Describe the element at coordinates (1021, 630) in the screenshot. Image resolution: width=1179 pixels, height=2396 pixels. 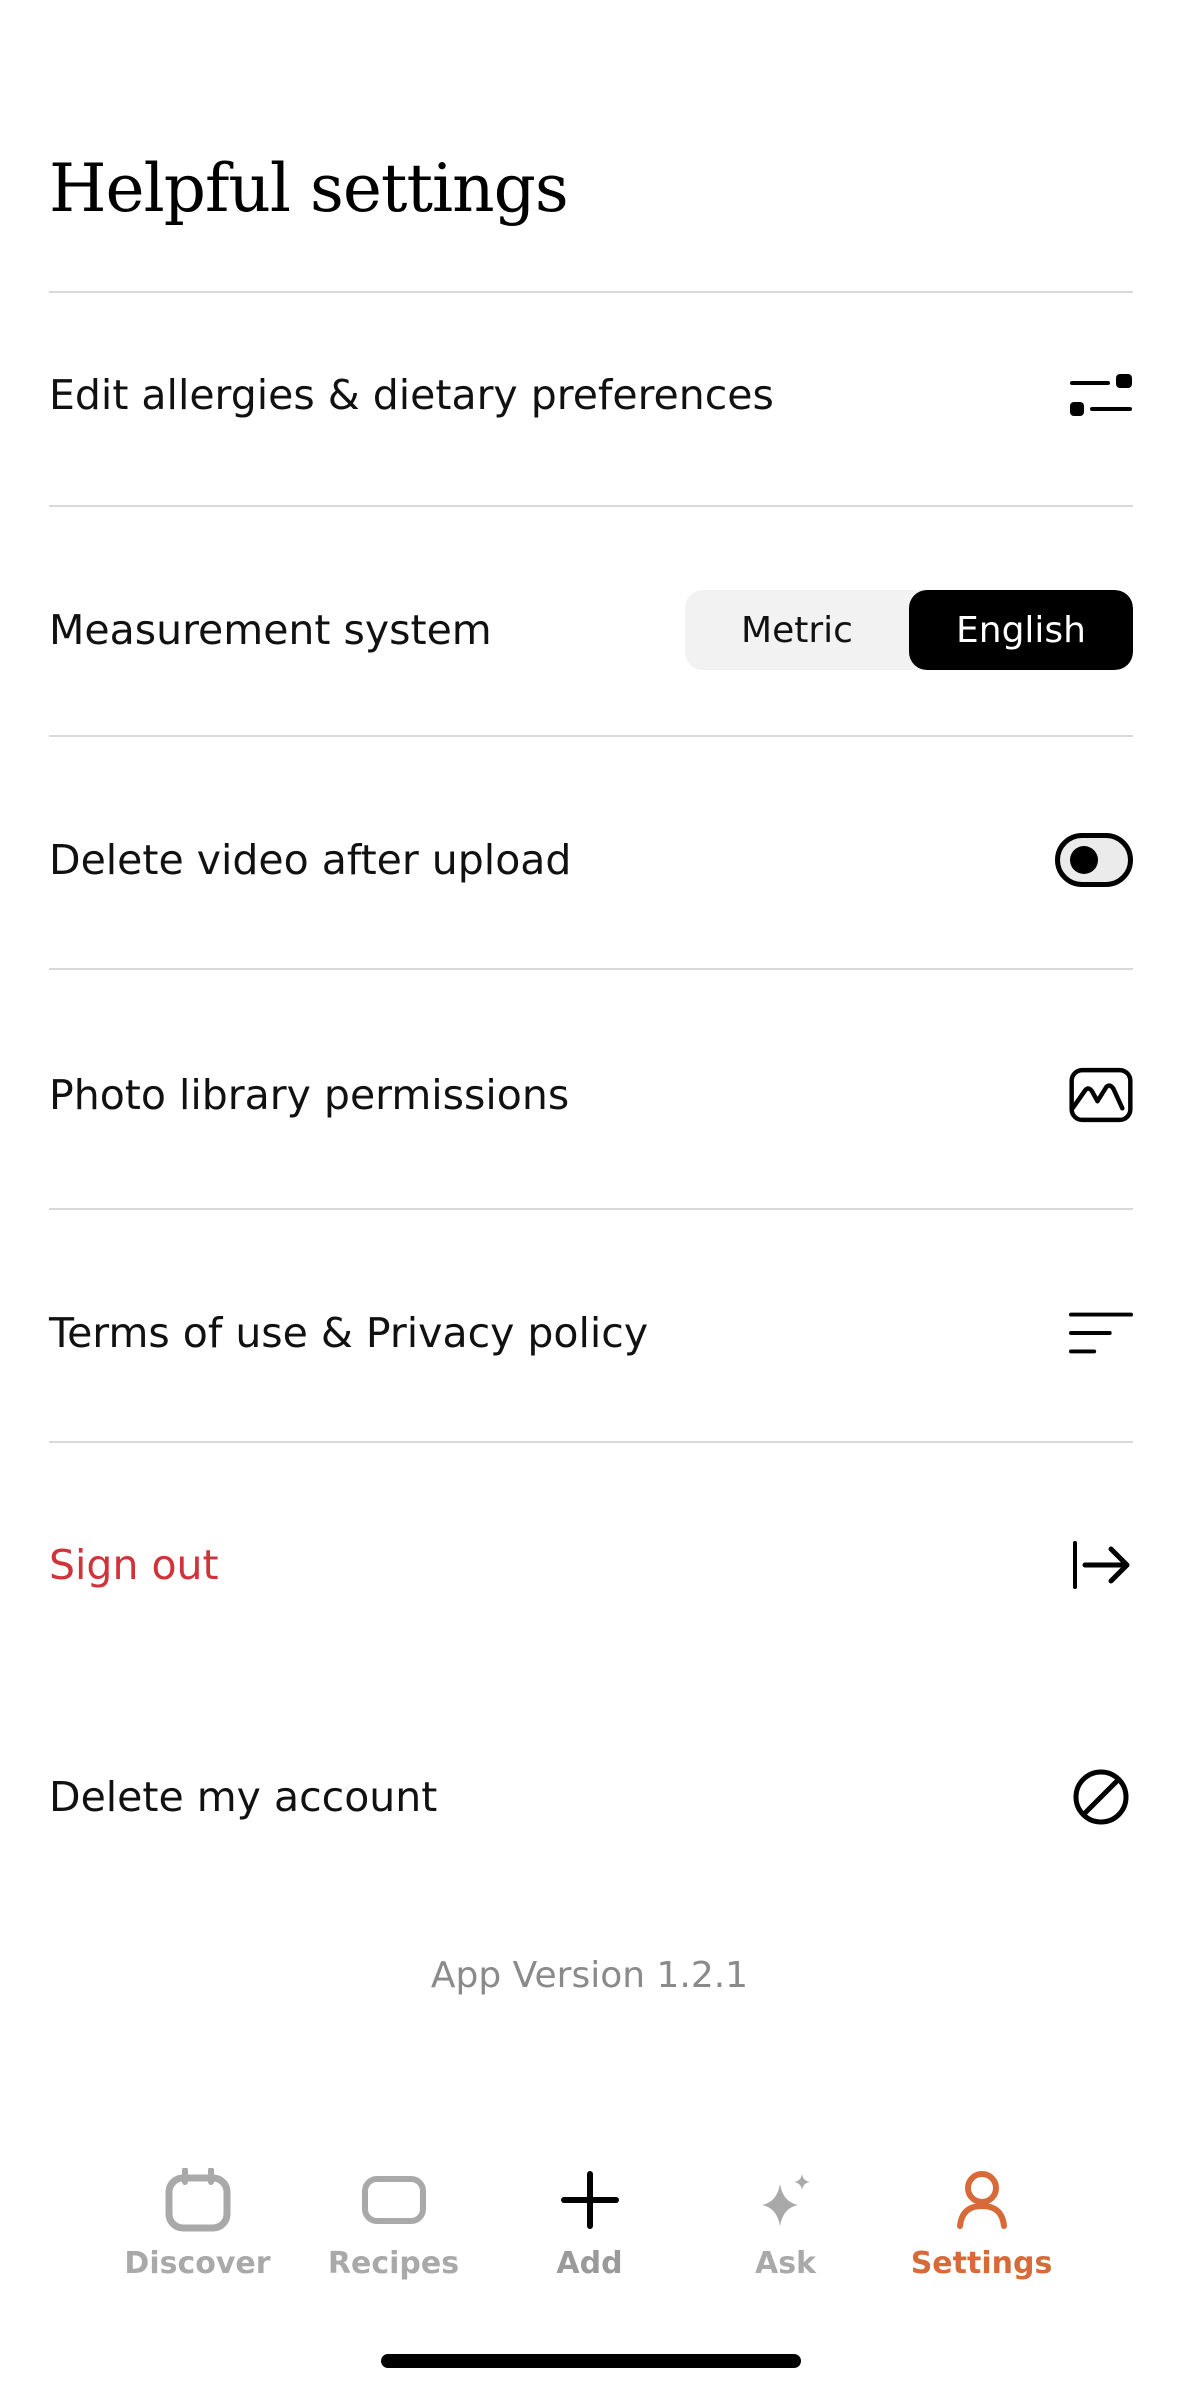
I see `segment-english: English` at that location.